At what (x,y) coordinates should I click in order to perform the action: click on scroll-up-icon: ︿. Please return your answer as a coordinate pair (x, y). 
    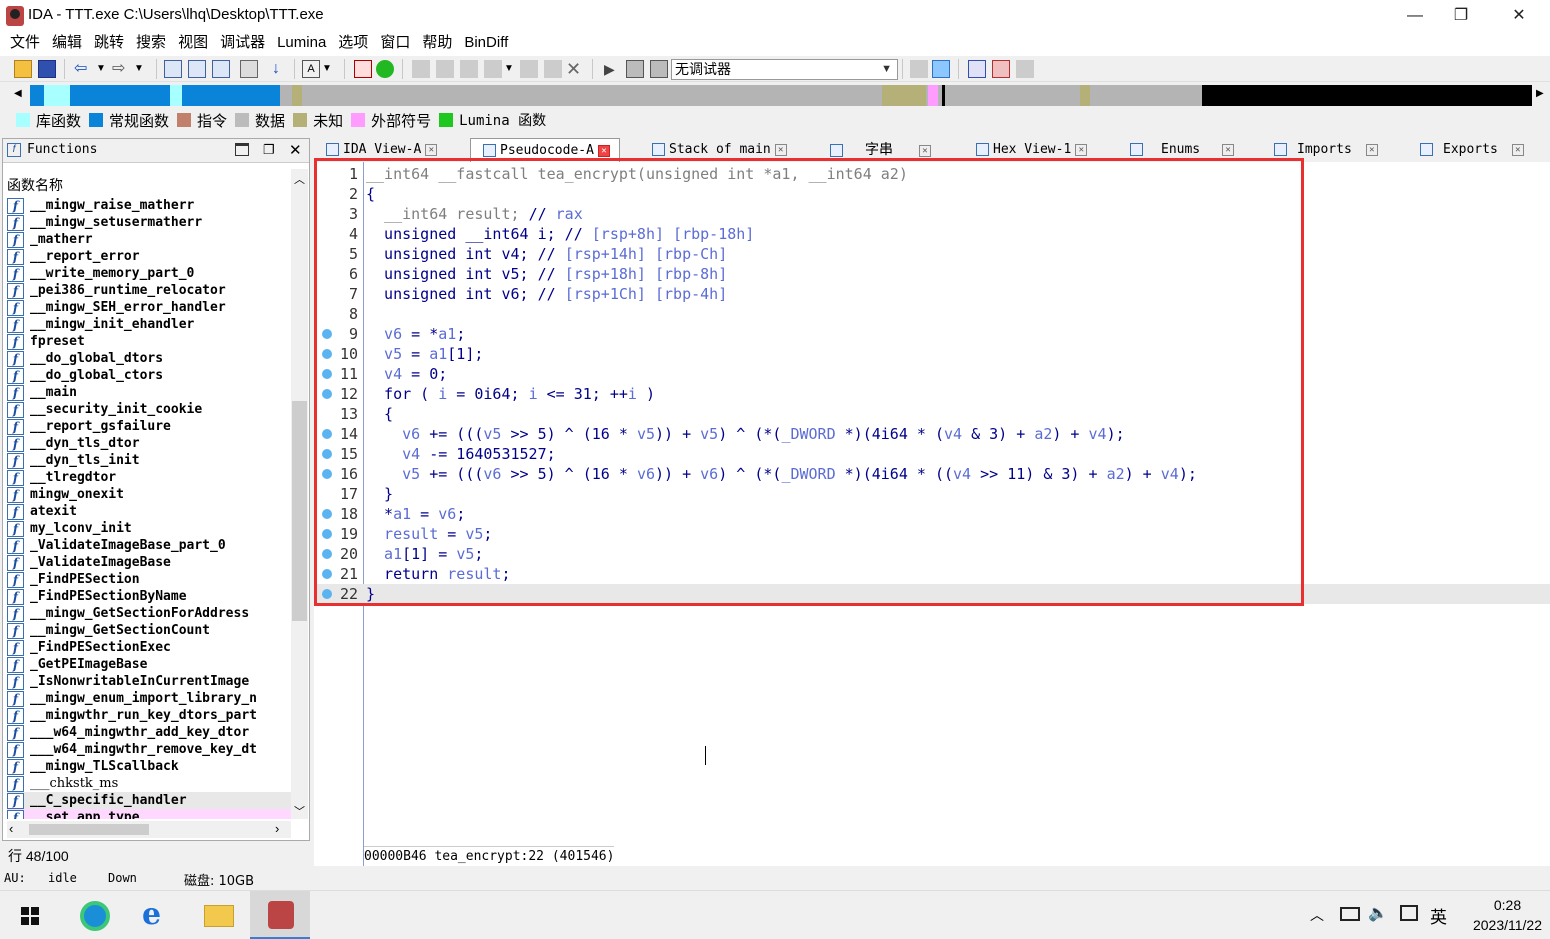
    Looking at the image, I should click on (299, 179).